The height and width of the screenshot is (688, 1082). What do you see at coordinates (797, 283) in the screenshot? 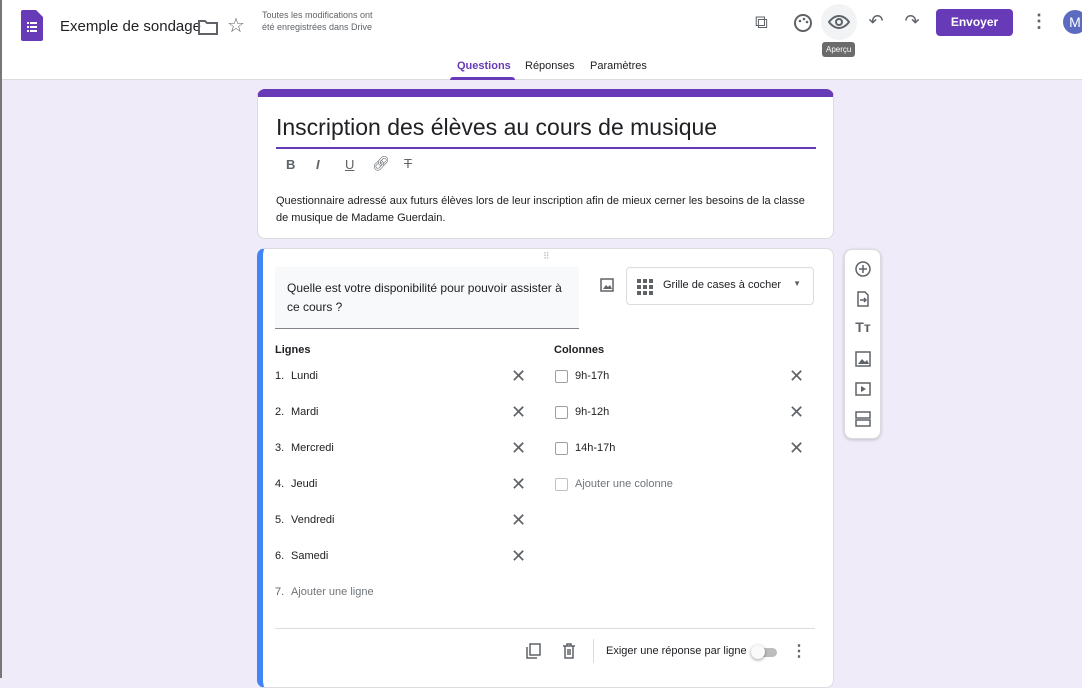
I see `dropdown-arrow-icon: ▼` at bounding box center [797, 283].